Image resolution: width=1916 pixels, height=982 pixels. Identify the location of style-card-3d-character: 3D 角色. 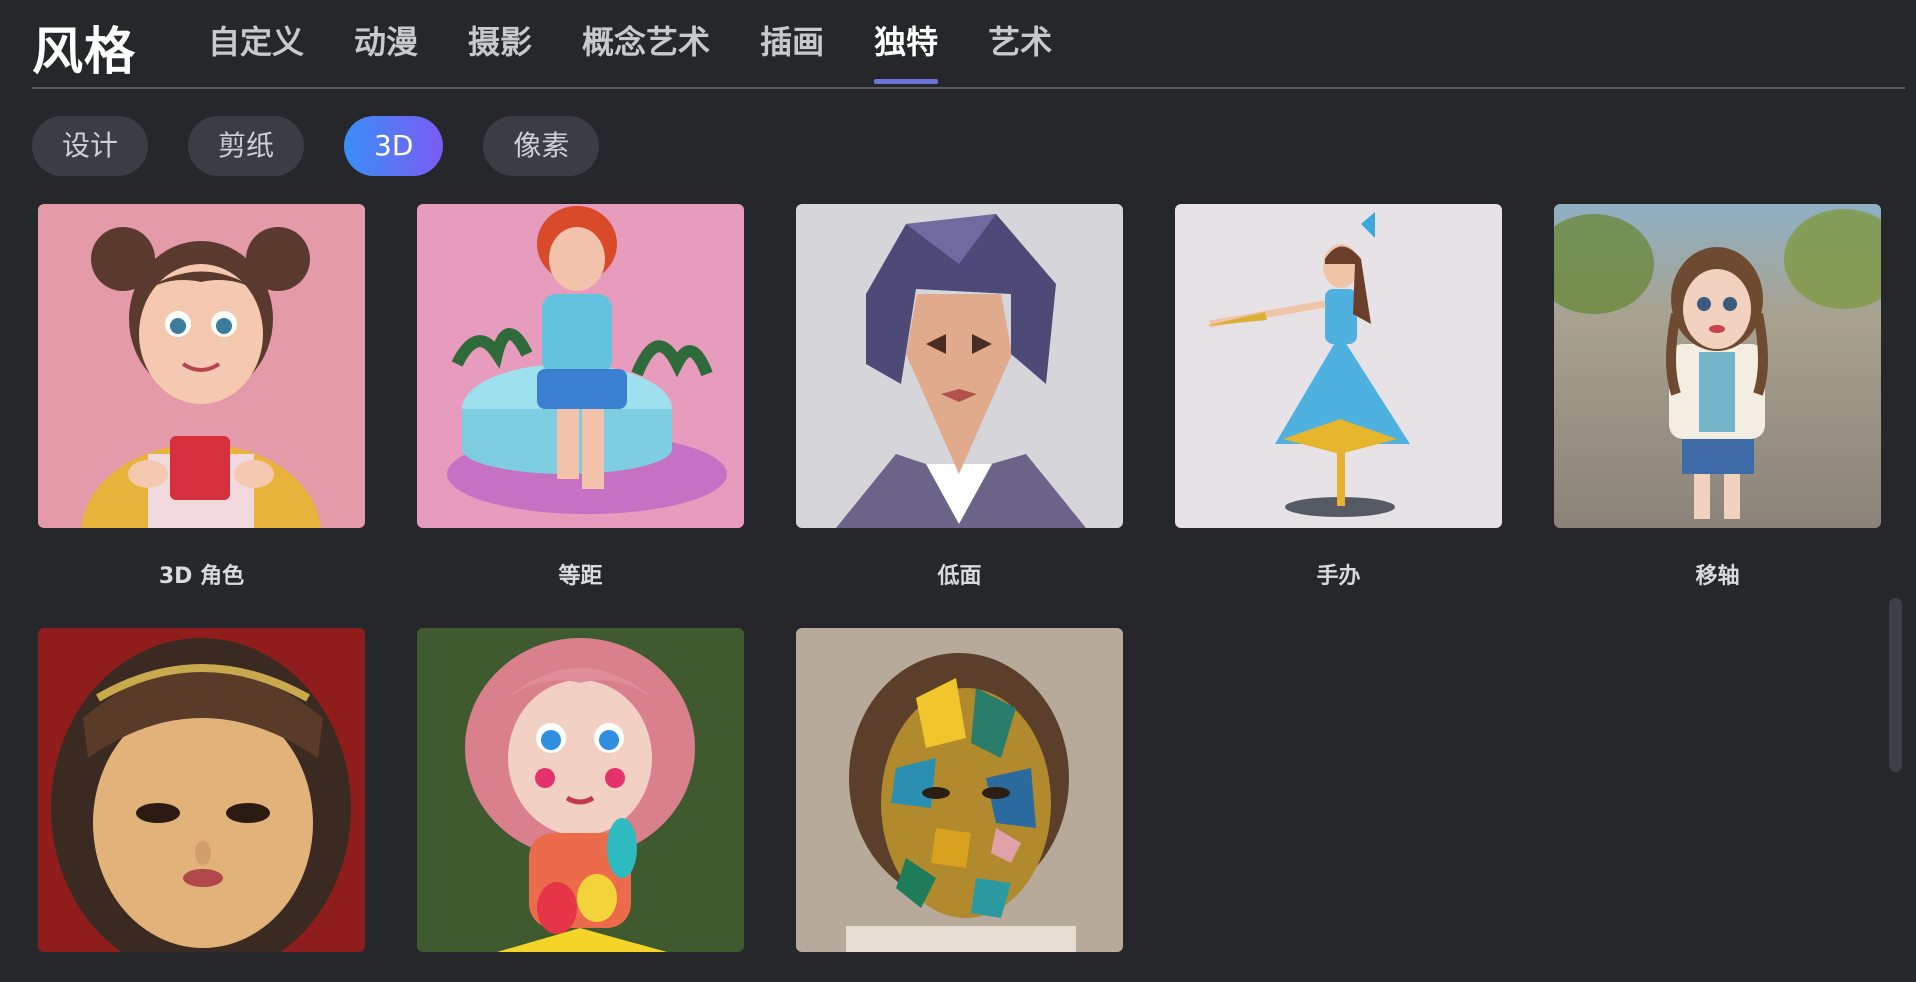
(201, 397).